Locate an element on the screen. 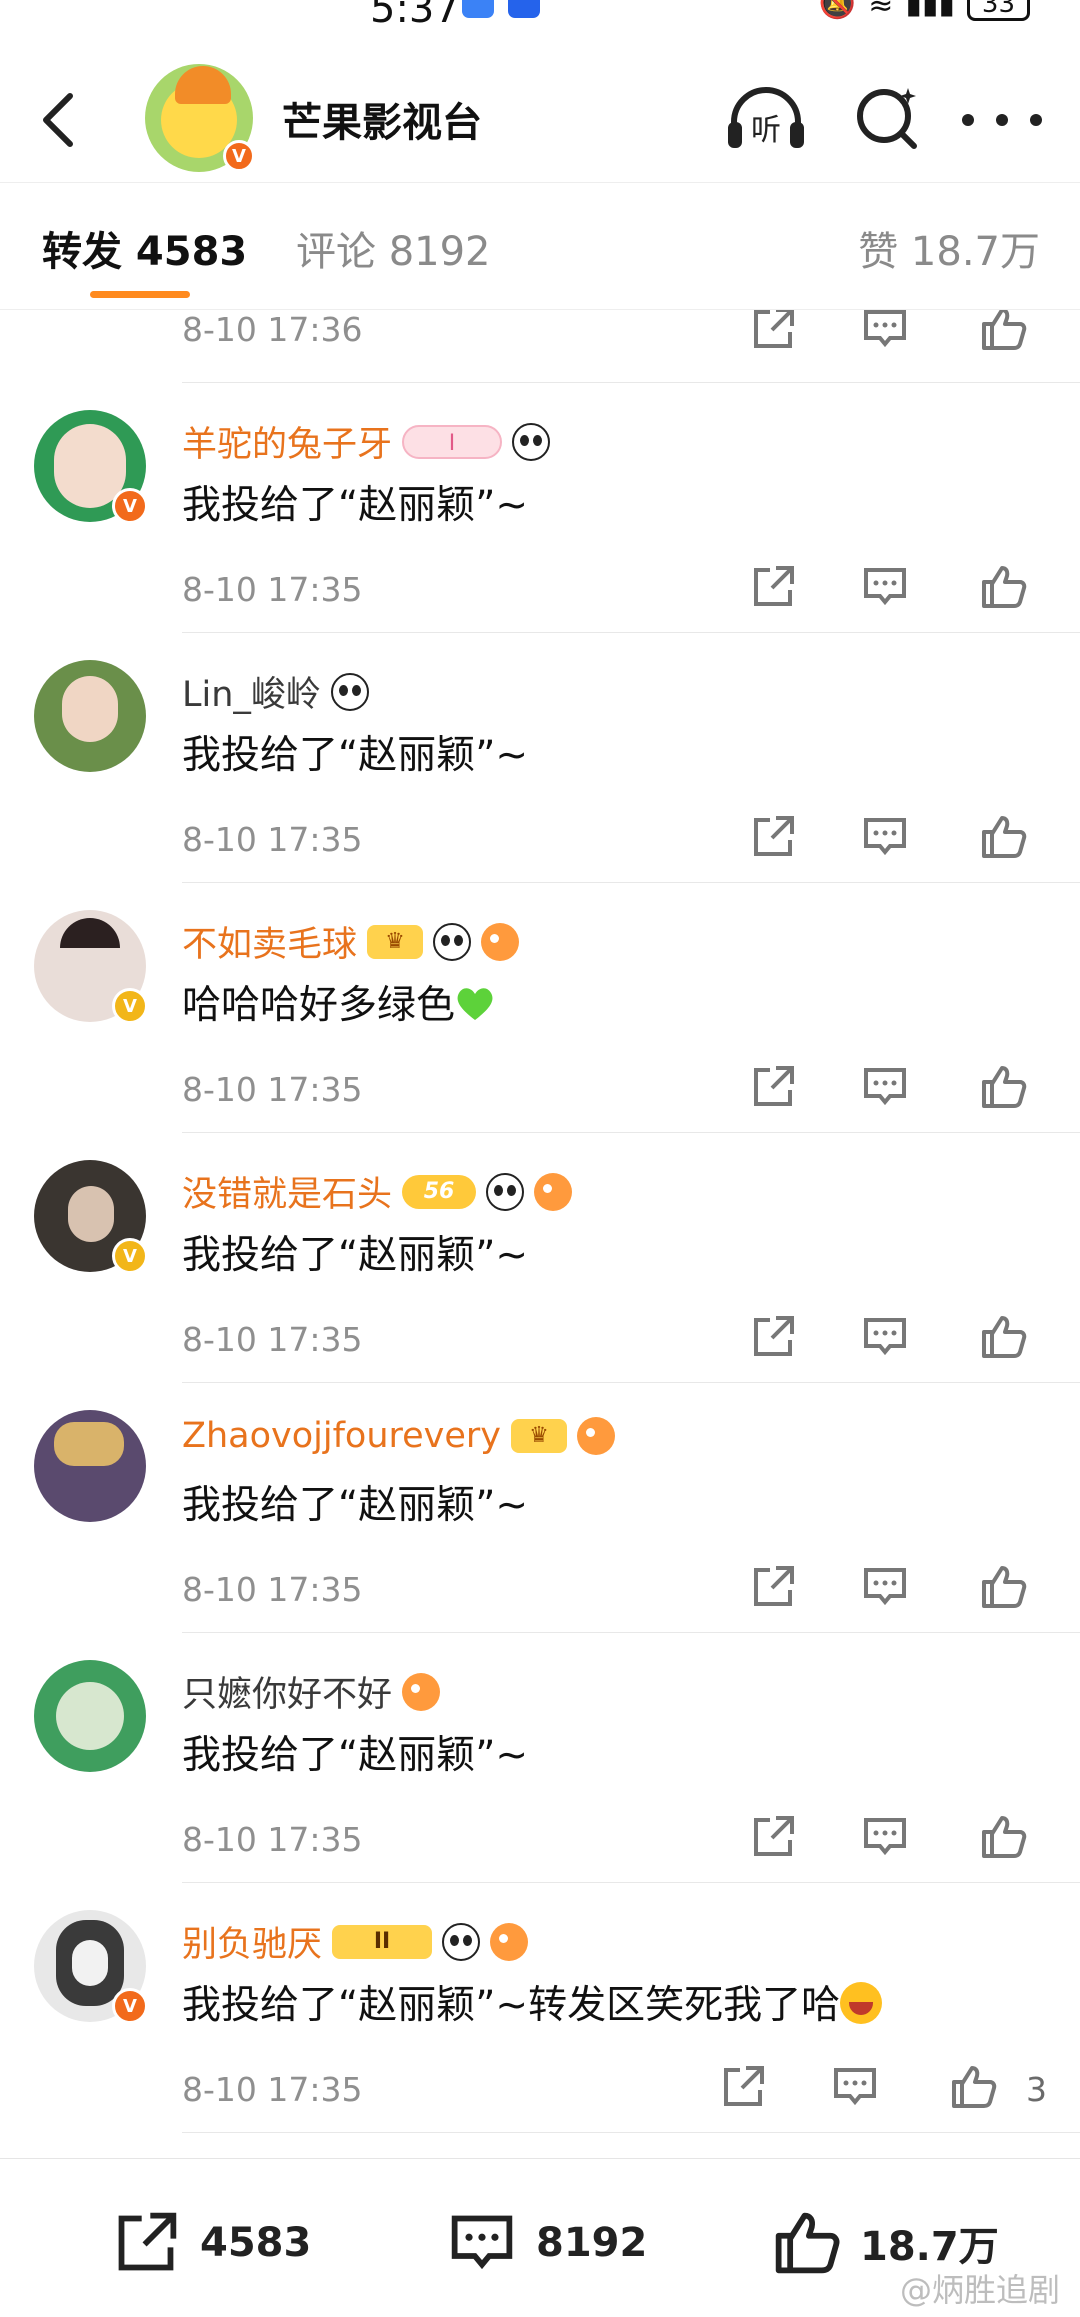 Image resolution: width=1080 pixels, height=2317 pixels. username-line: 别负驰厌 II is located at coordinates (355, 1941).